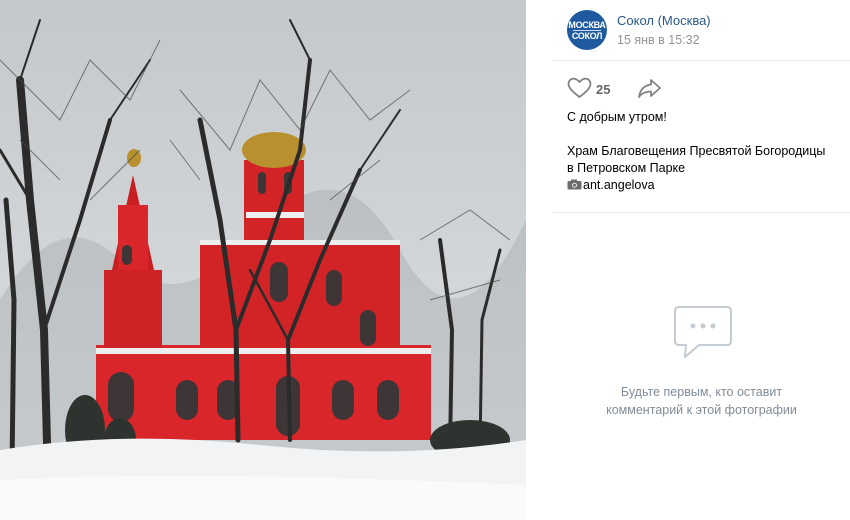  I want to click on community-name-link: Сокол (Москва), so click(664, 20).